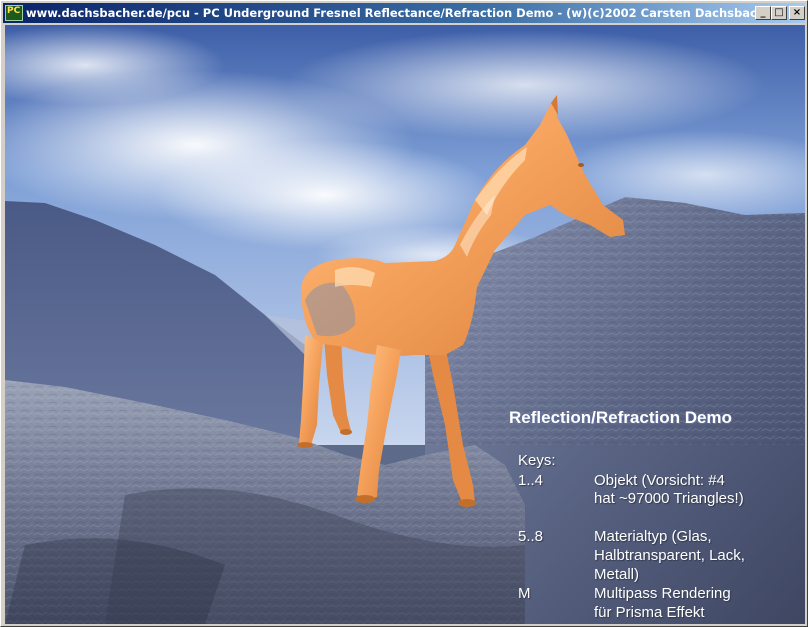  I want to click on app-icon: PC, so click(14, 13).